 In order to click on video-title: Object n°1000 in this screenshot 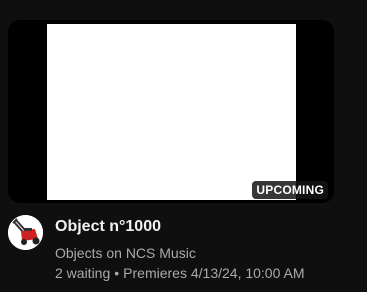, I will do `click(206, 227)`.